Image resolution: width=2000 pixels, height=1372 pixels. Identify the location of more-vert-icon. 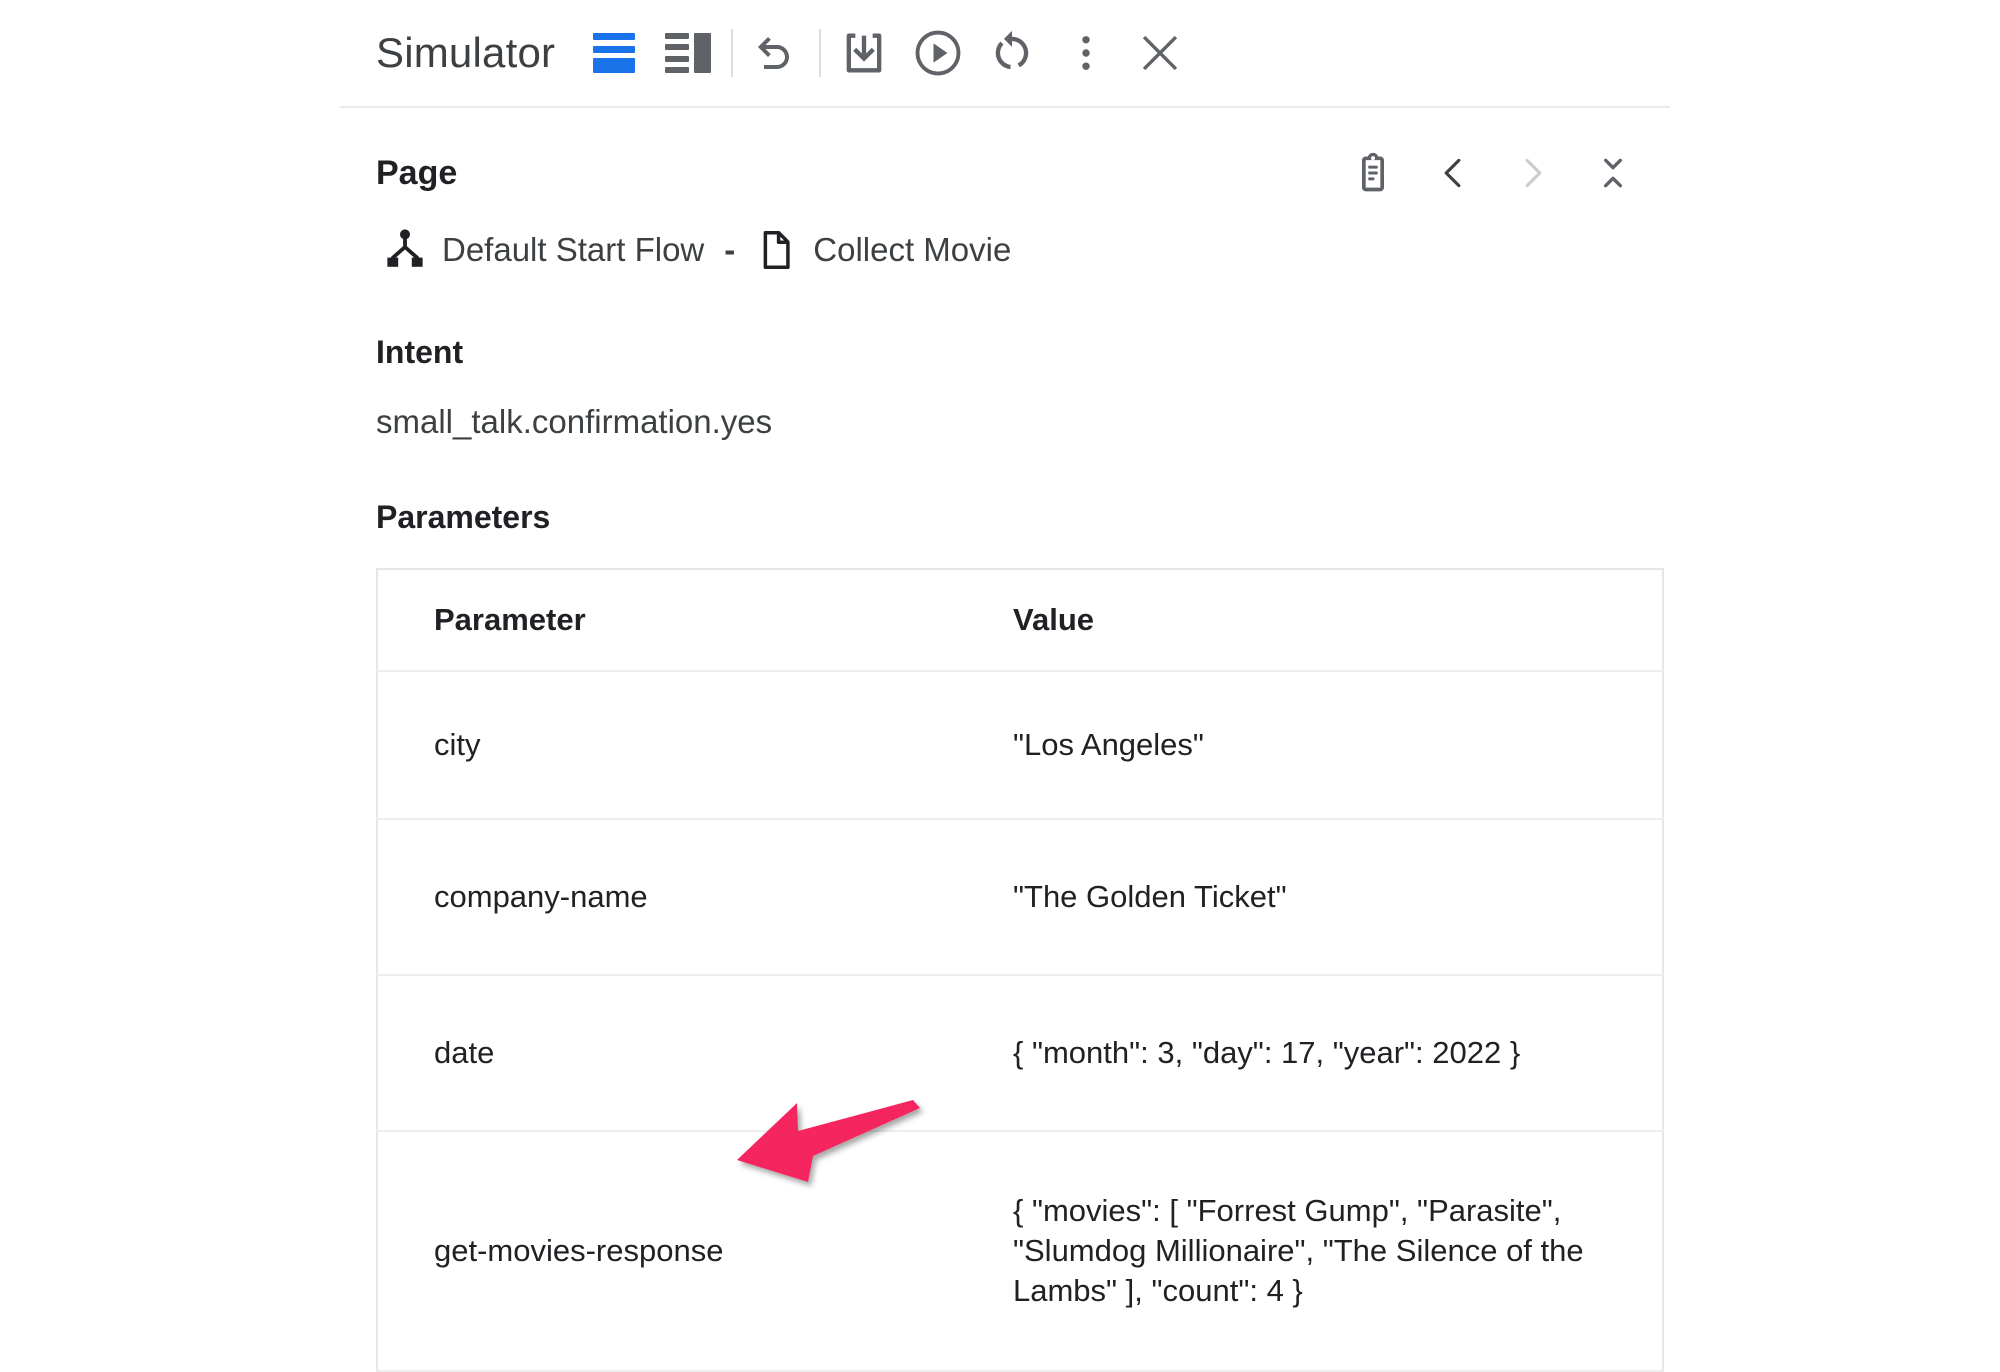
(1086, 53).